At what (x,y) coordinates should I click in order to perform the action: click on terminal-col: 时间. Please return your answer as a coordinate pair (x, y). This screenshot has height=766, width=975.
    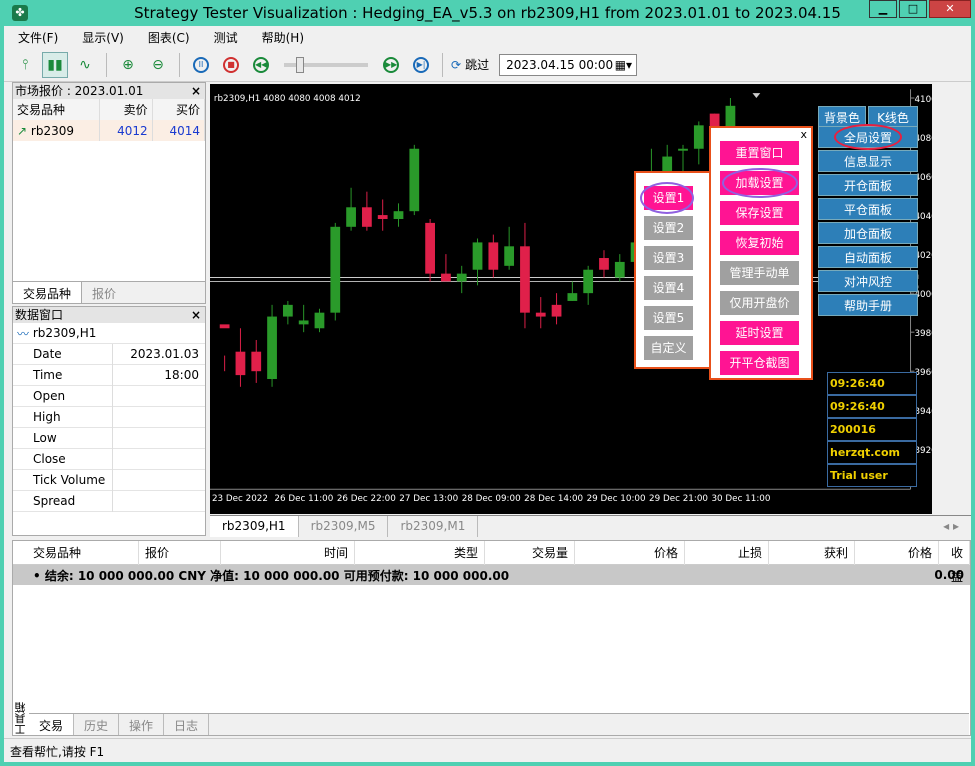
    Looking at the image, I should click on (288, 552).